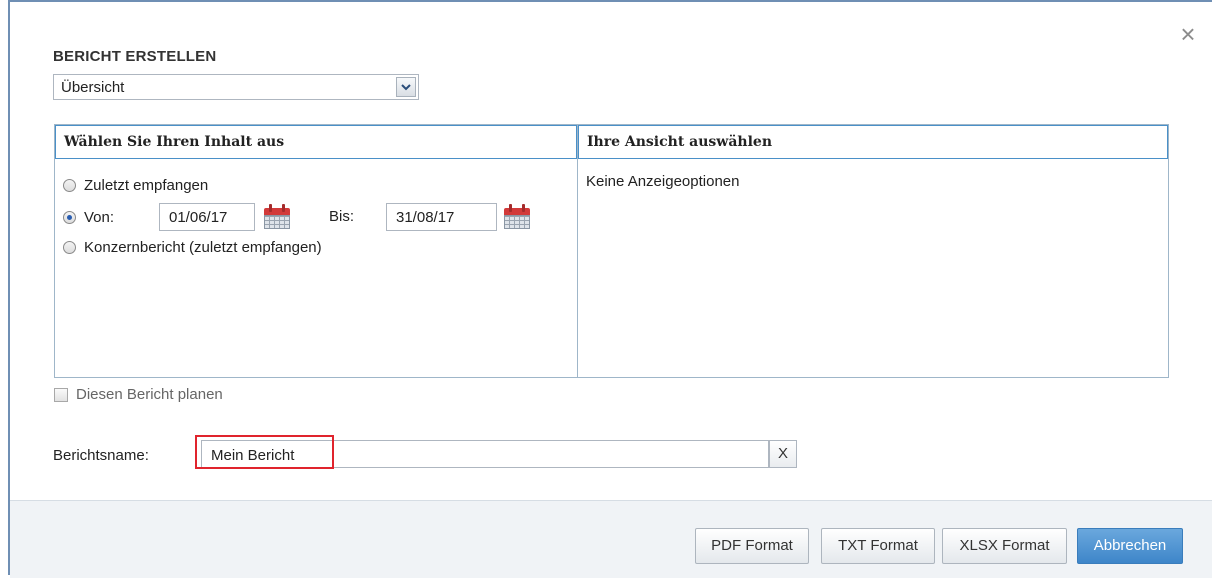  What do you see at coordinates (236, 87) in the screenshot?
I see `report-type-select: Übersicht` at bounding box center [236, 87].